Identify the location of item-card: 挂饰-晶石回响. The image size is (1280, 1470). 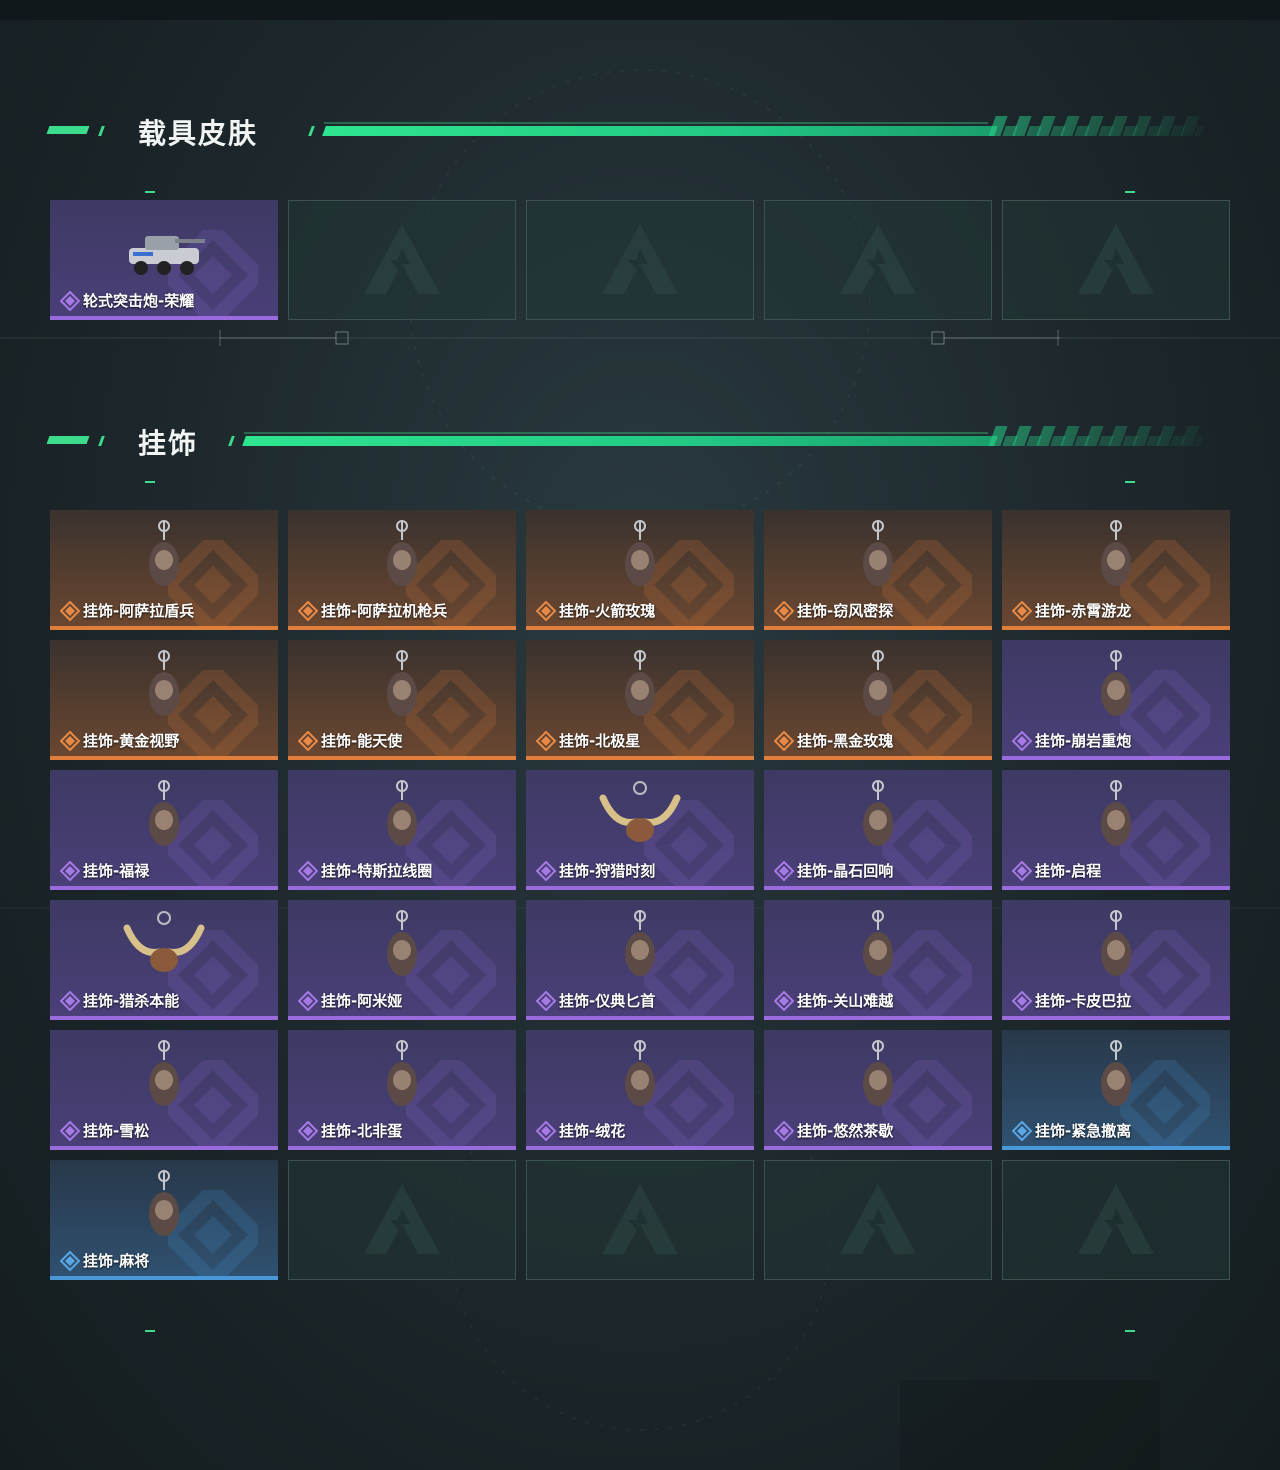
(878, 830).